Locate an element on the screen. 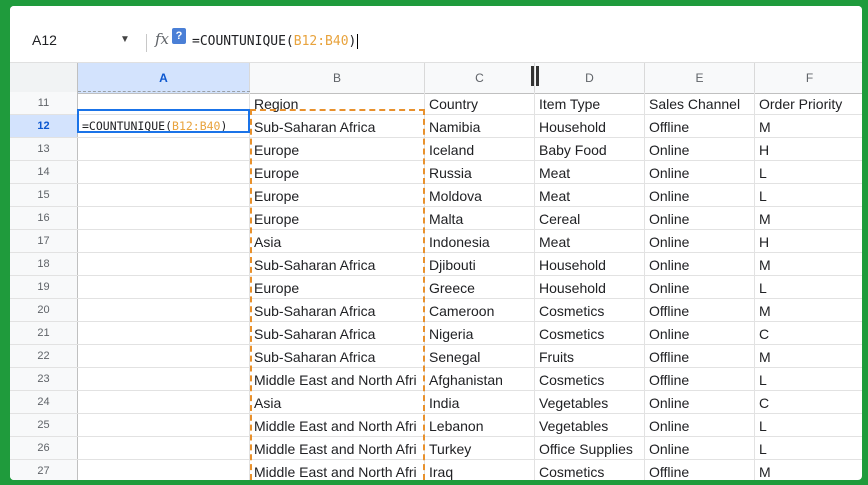 This screenshot has height=485, width=868. cell-f14: L is located at coordinates (808, 172).